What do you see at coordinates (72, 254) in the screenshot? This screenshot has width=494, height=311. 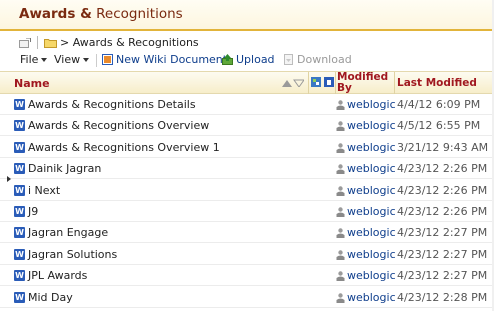 I see `document-name-link: Jagran Solutions` at bounding box center [72, 254].